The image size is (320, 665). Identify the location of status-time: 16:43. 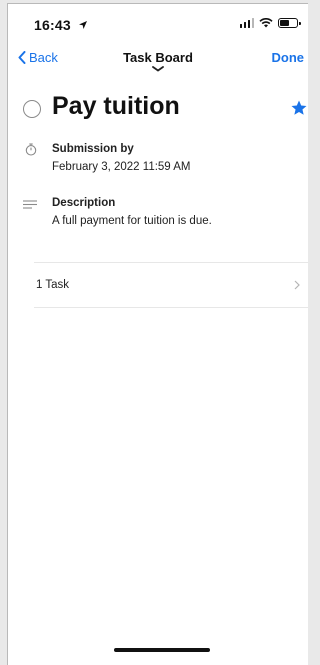
(61, 25).